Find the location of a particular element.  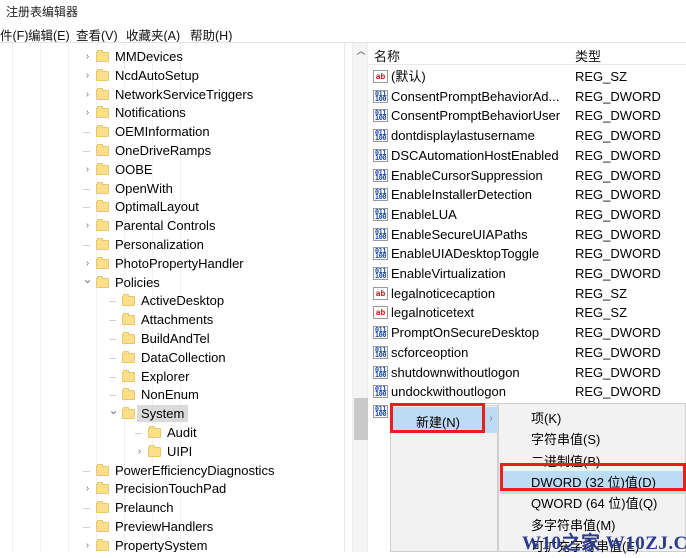

tree-item: NonEnum is located at coordinates (170, 394).